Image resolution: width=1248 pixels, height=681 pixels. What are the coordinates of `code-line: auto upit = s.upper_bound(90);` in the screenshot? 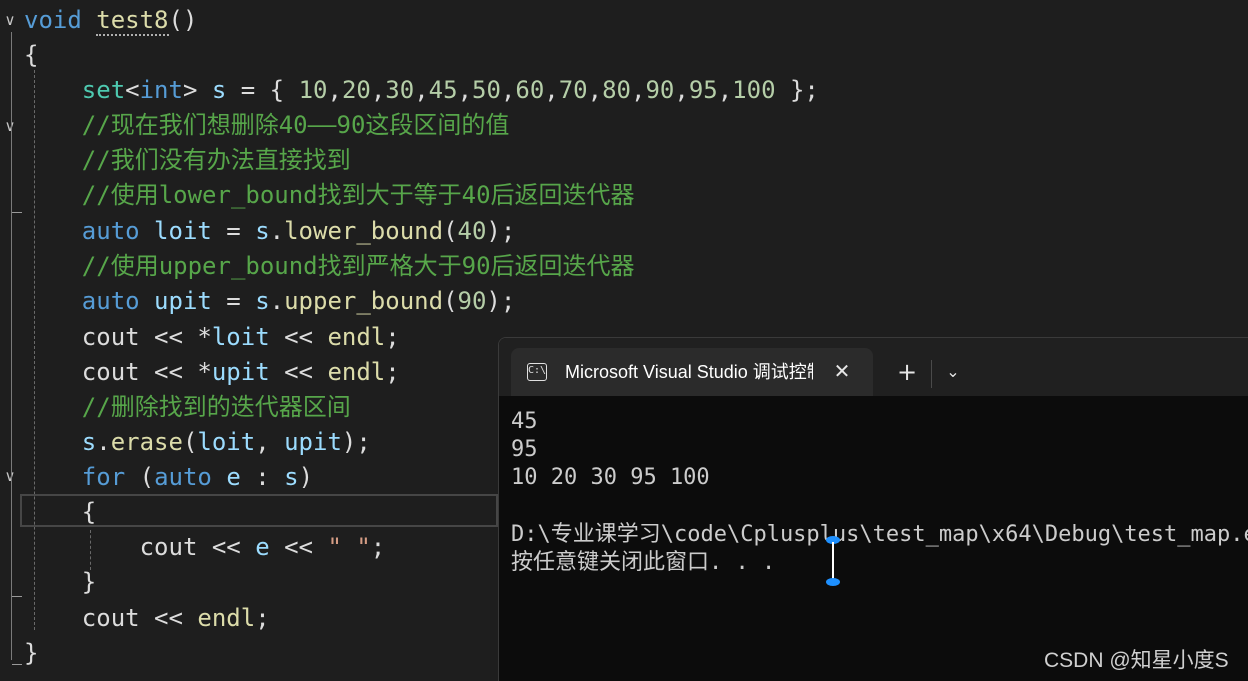 It's located at (270, 301).